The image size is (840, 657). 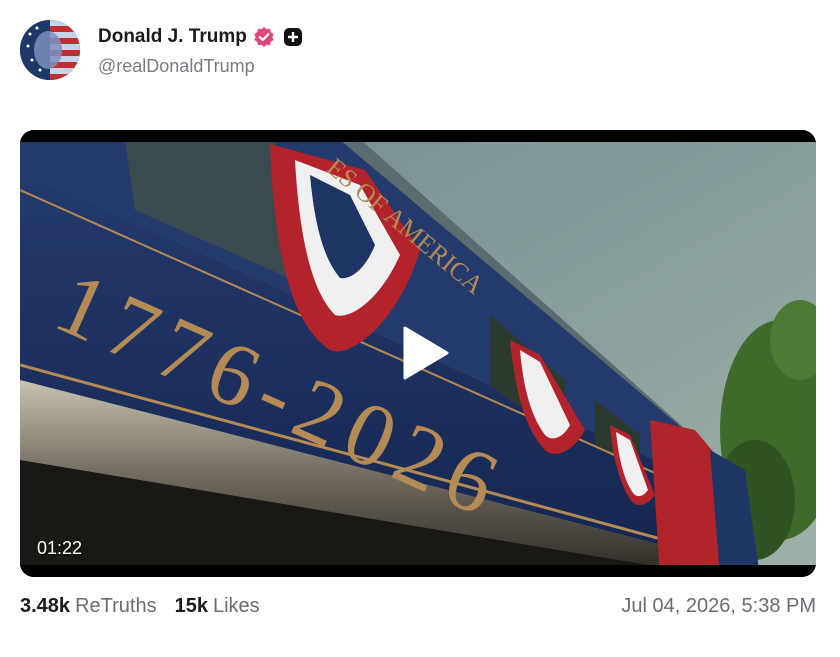 I want to click on post-header: Donald J. Trump @realDonaldTrump, so click(x=161, y=51).